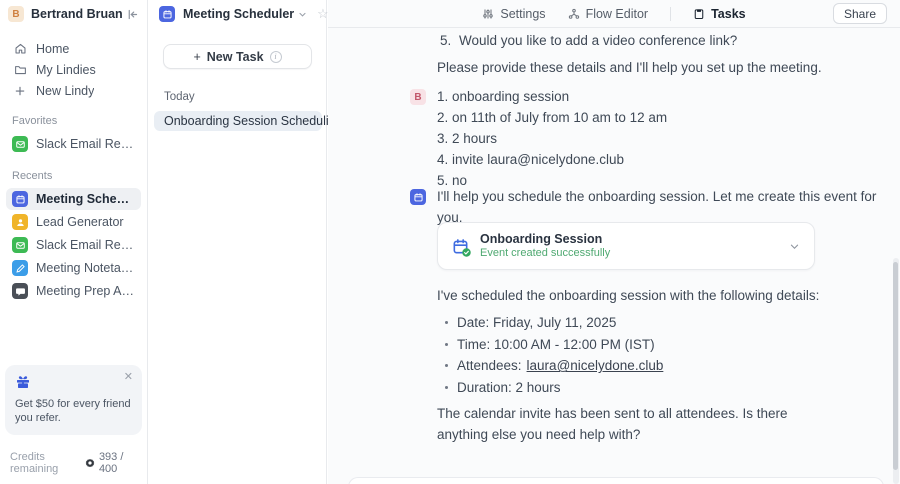 The image size is (900, 484). Describe the element at coordinates (179, 97) in the screenshot. I see `task-group-label: Today` at that location.